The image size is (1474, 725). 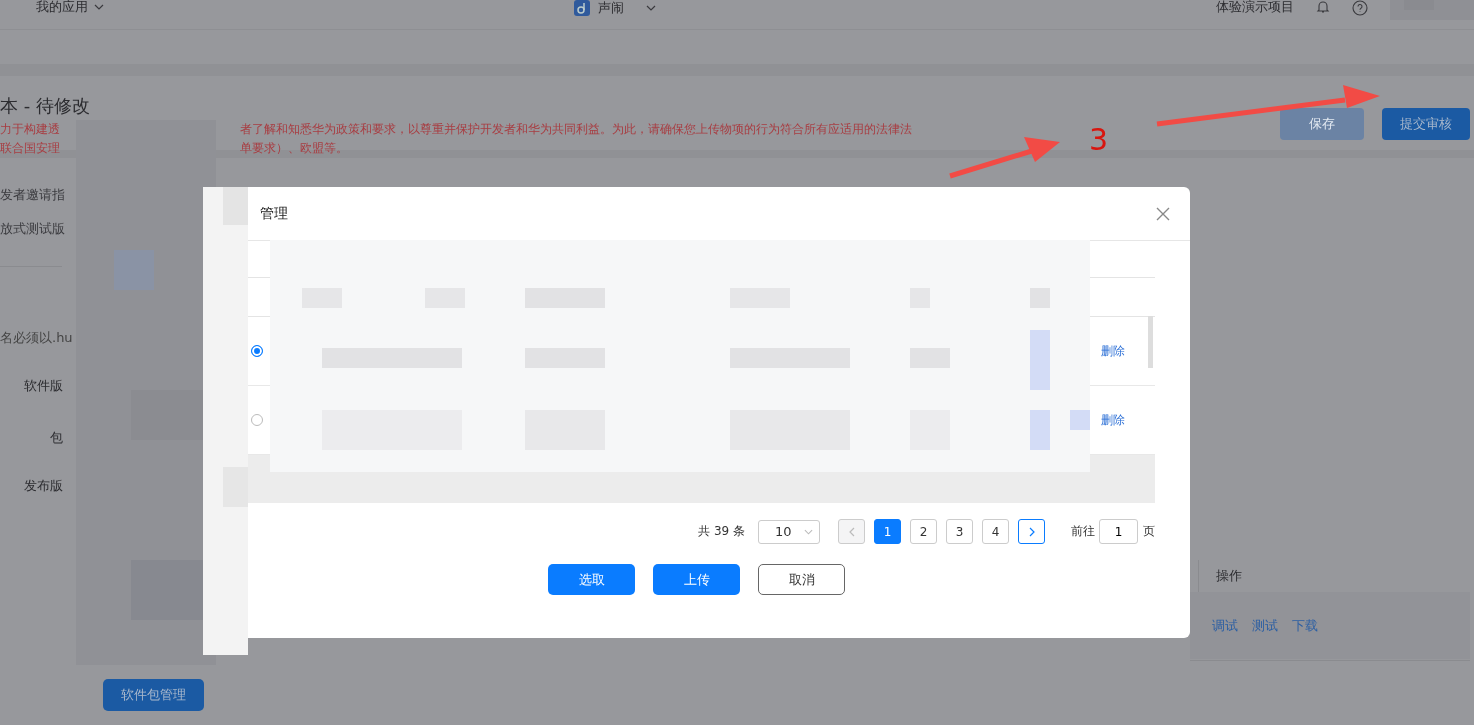 I want to click on close-icon, so click(x=1163, y=213).